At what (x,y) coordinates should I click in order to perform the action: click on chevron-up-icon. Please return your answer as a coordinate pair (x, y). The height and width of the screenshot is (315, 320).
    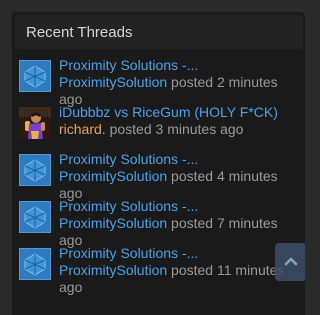
    Looking at the image, I should click on (291, 261).